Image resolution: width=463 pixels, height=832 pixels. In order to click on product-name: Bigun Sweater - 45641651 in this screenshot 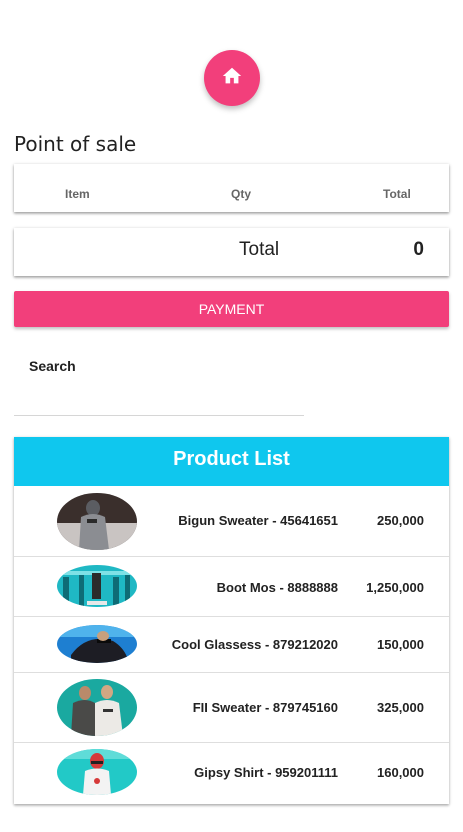, I will do `click(258, 520)`.